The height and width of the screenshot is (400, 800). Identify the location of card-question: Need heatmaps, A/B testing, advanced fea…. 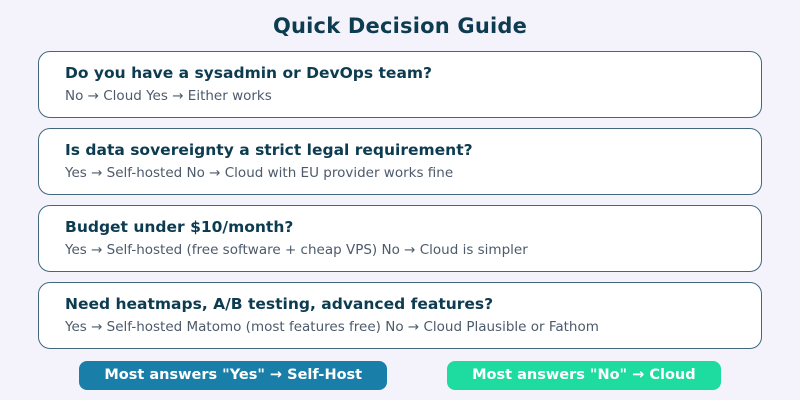
(279, 304).